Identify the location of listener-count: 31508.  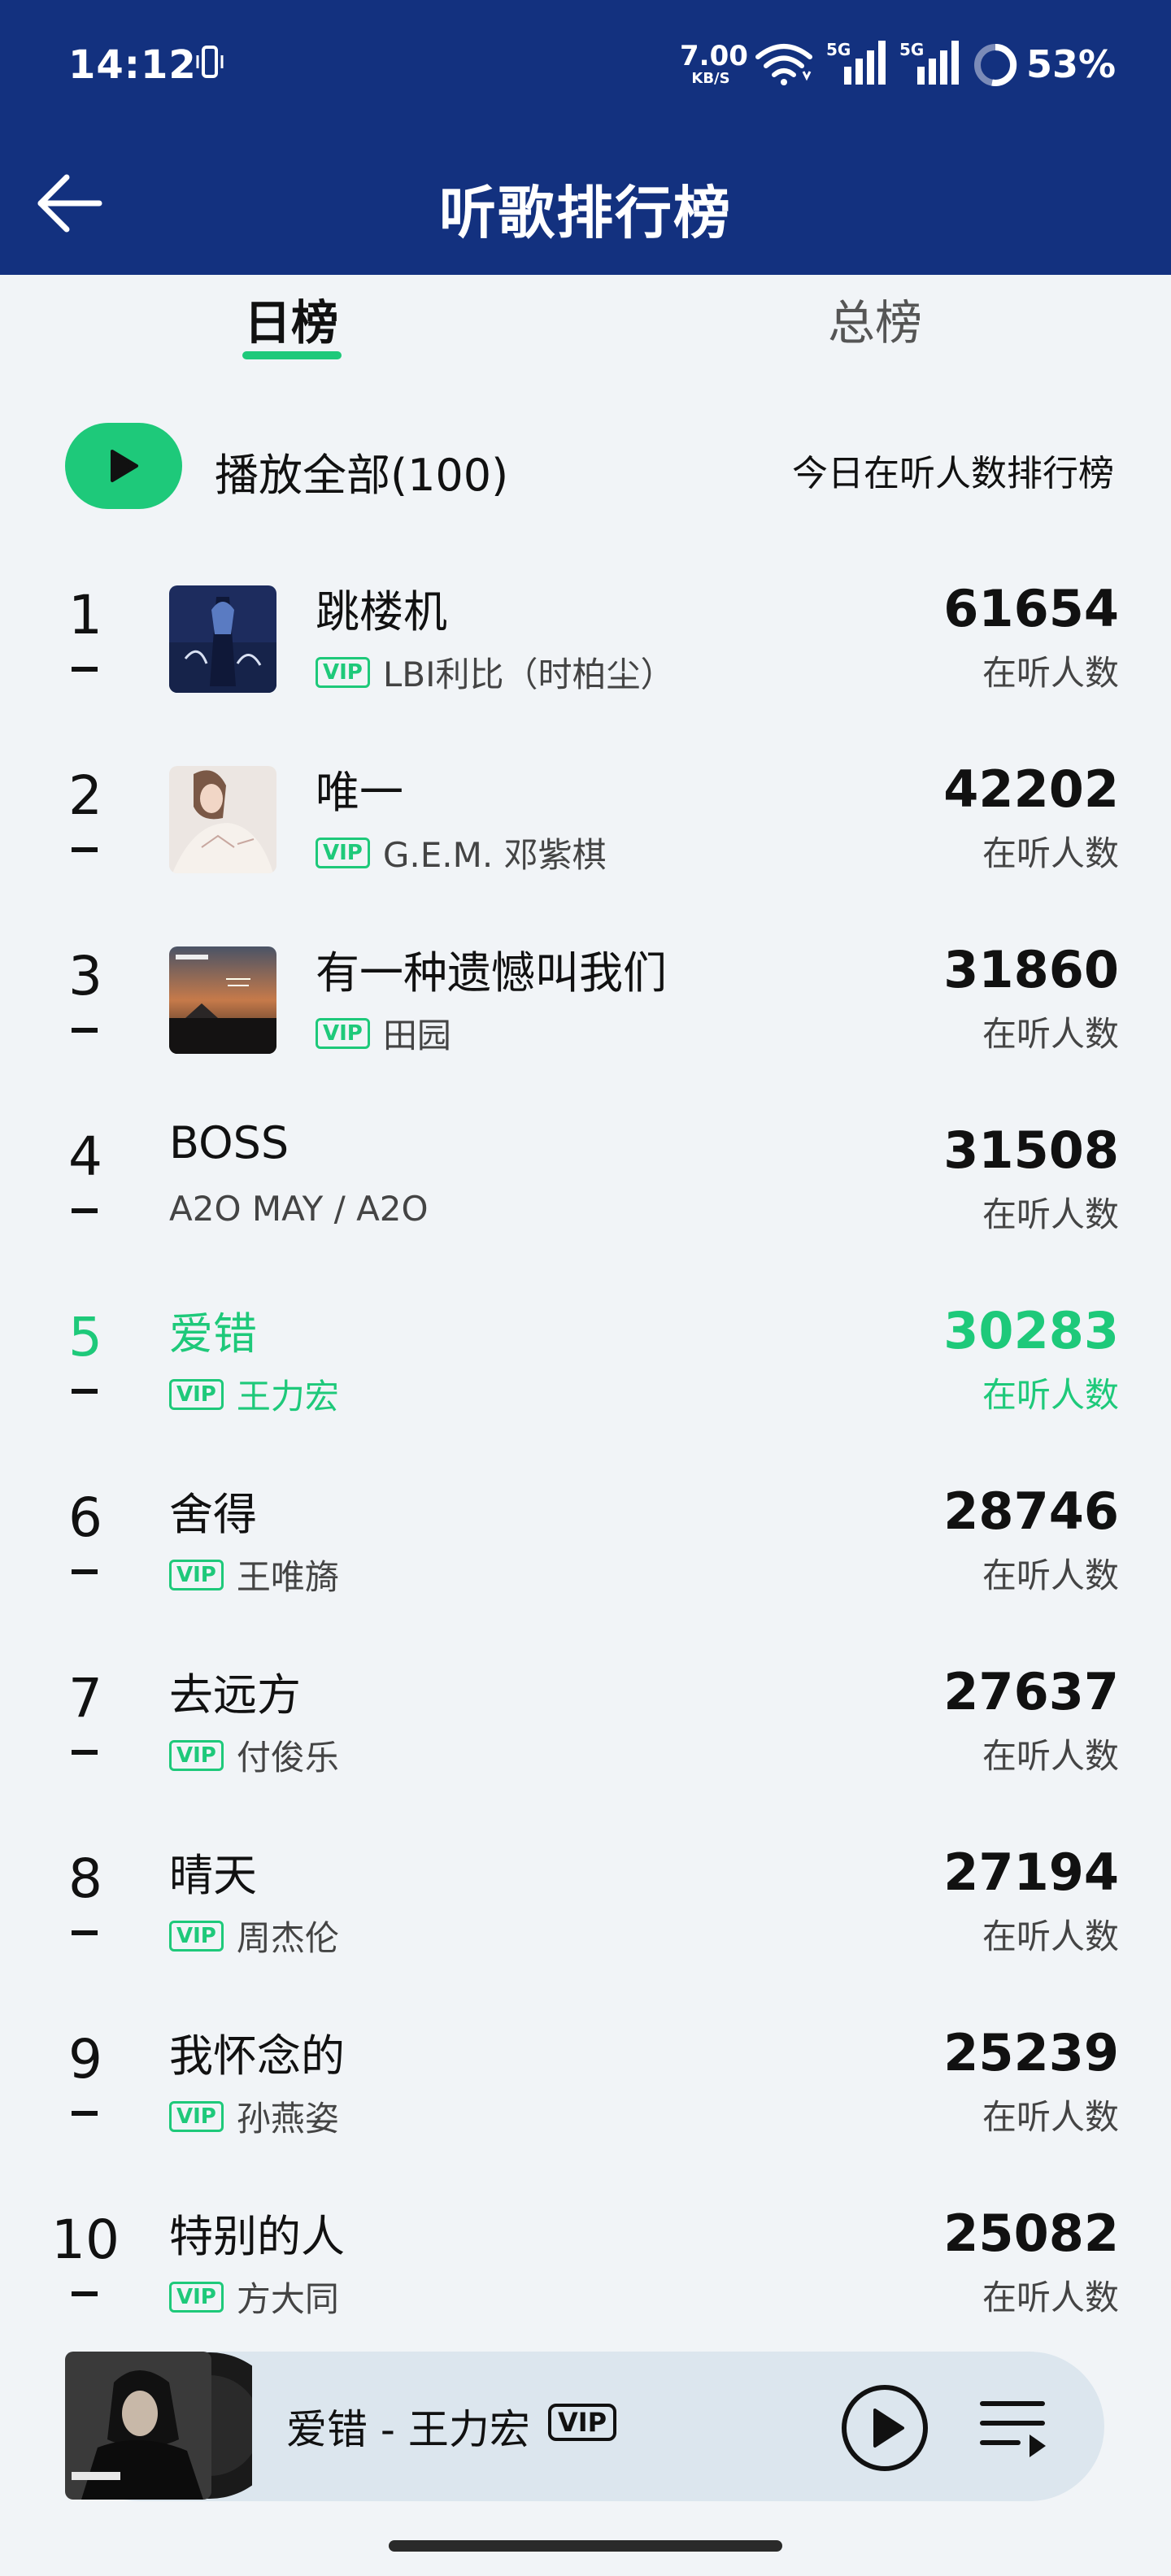
(1031, 1150).